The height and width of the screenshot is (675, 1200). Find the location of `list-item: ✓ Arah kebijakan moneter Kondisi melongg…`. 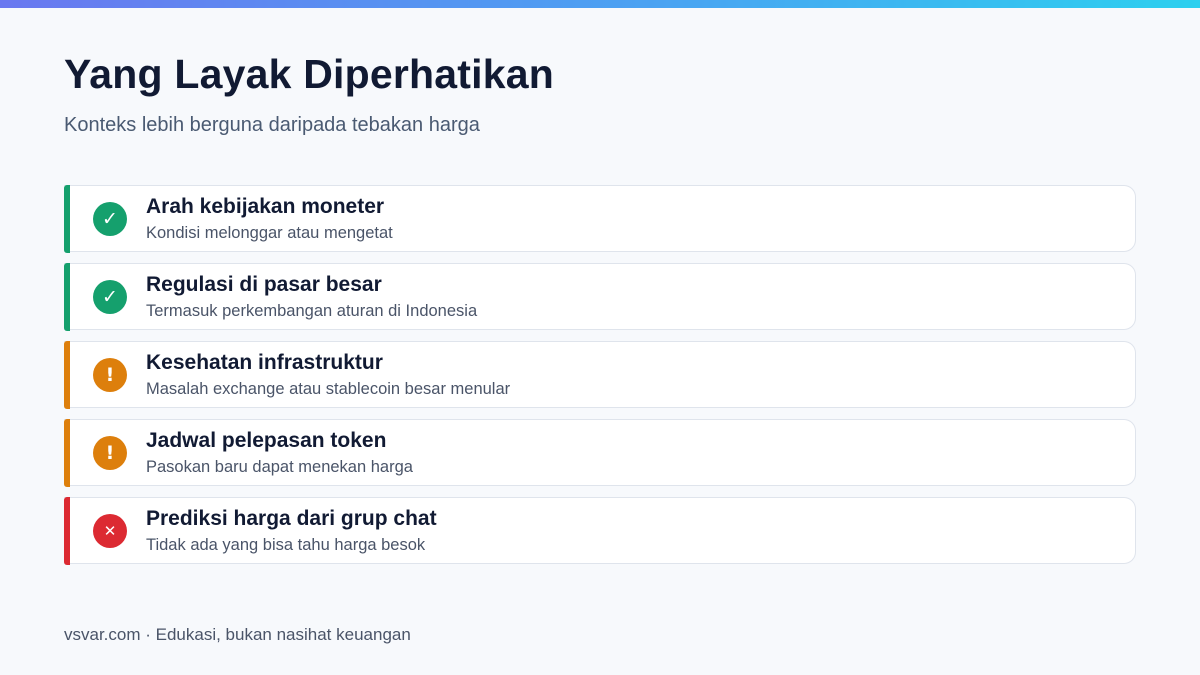

list-item: ✓ Arah kebijakan moneter Kondisi melongg… is located at coordinates (600, 218).